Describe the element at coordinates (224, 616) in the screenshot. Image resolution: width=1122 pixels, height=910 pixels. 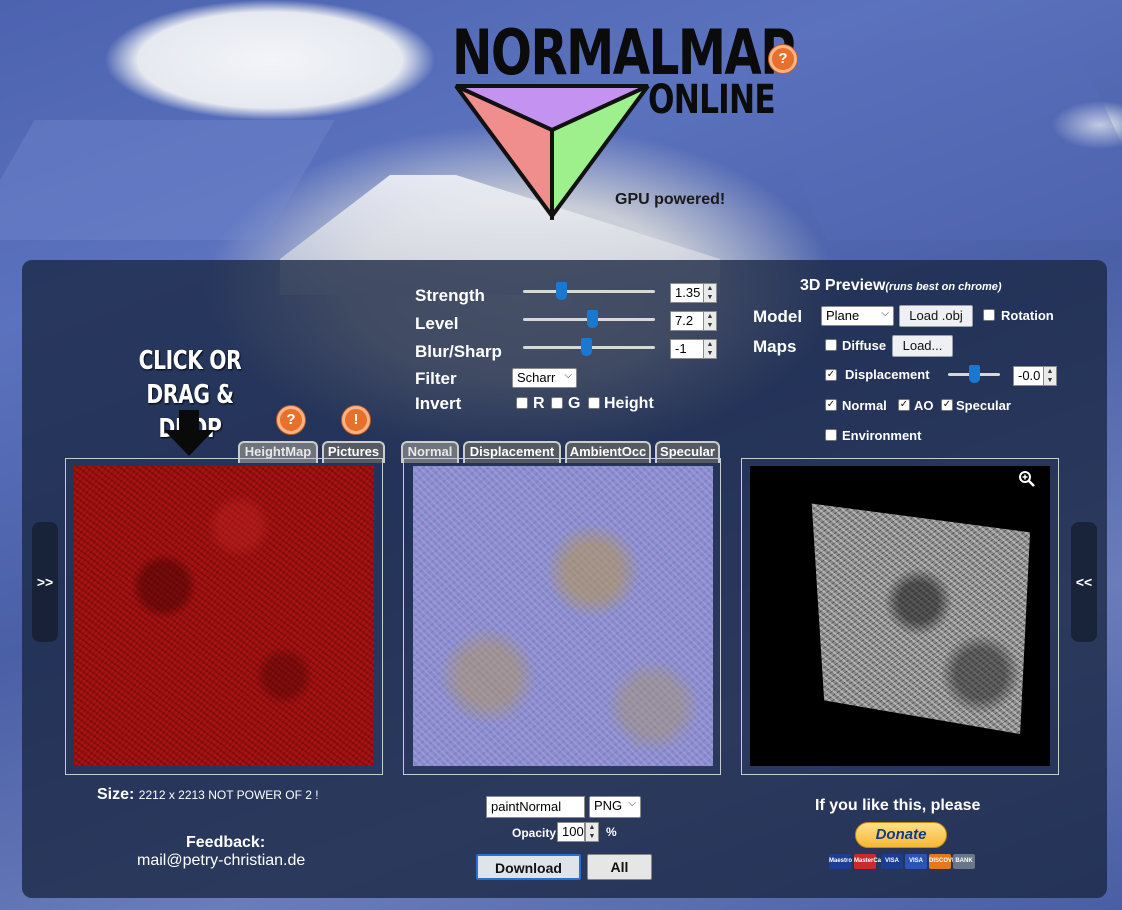
I see `heightmap-image` at that location.